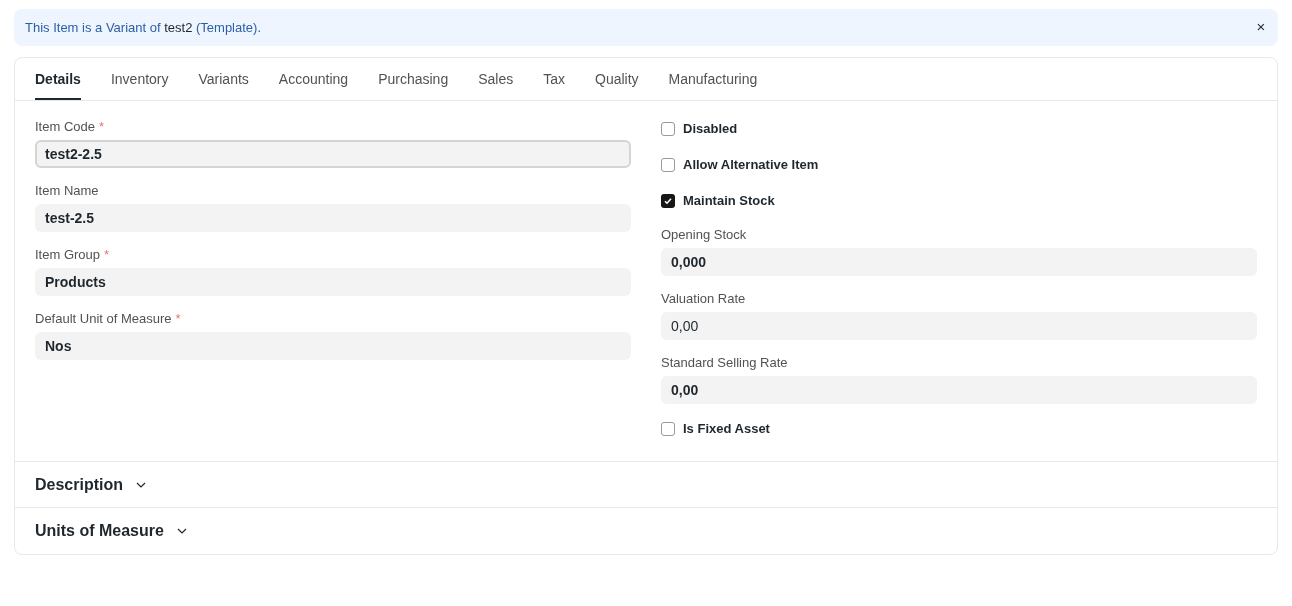 Image resolution: width=1292 pixels, height=606 pixels. Describe the element at coordinates (713, 79) in the screenshot. I see `tab: Manufacturing` at that location.